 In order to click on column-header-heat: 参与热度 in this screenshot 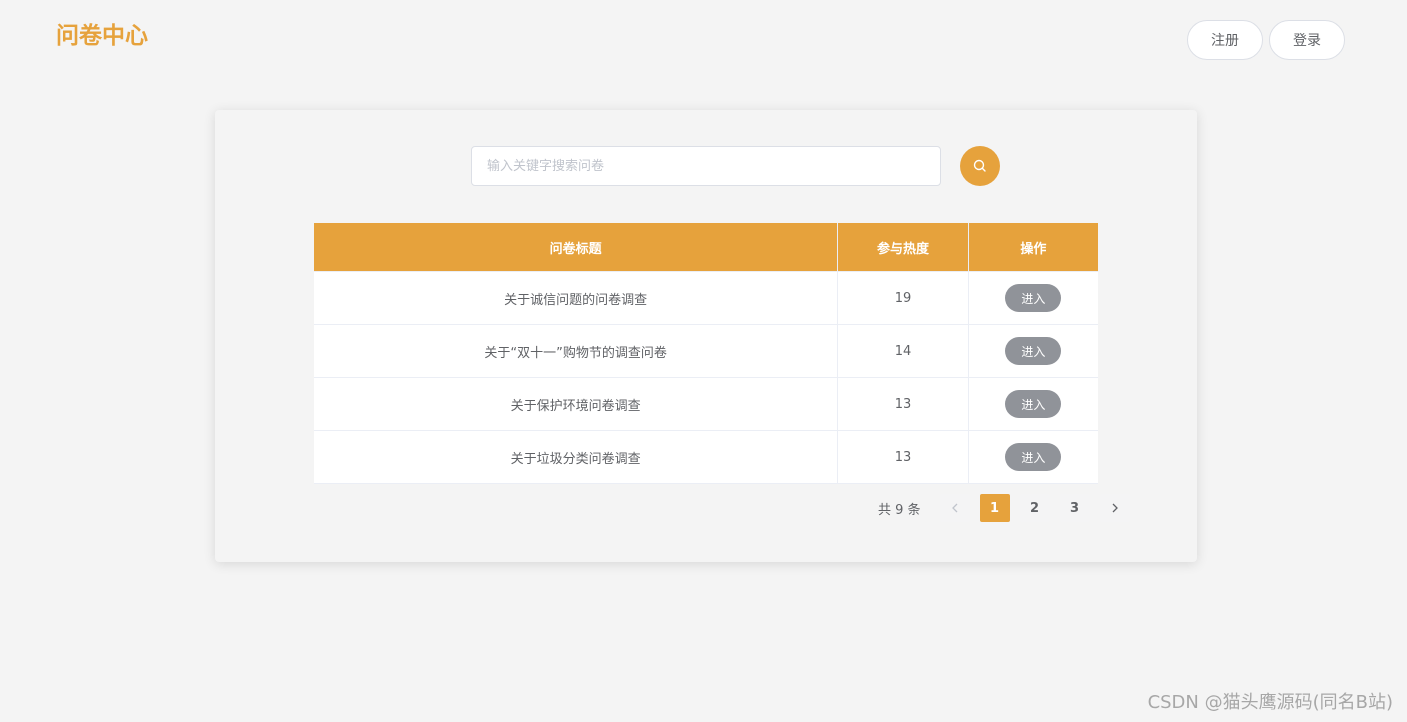, I will do `click(903, 247)`.